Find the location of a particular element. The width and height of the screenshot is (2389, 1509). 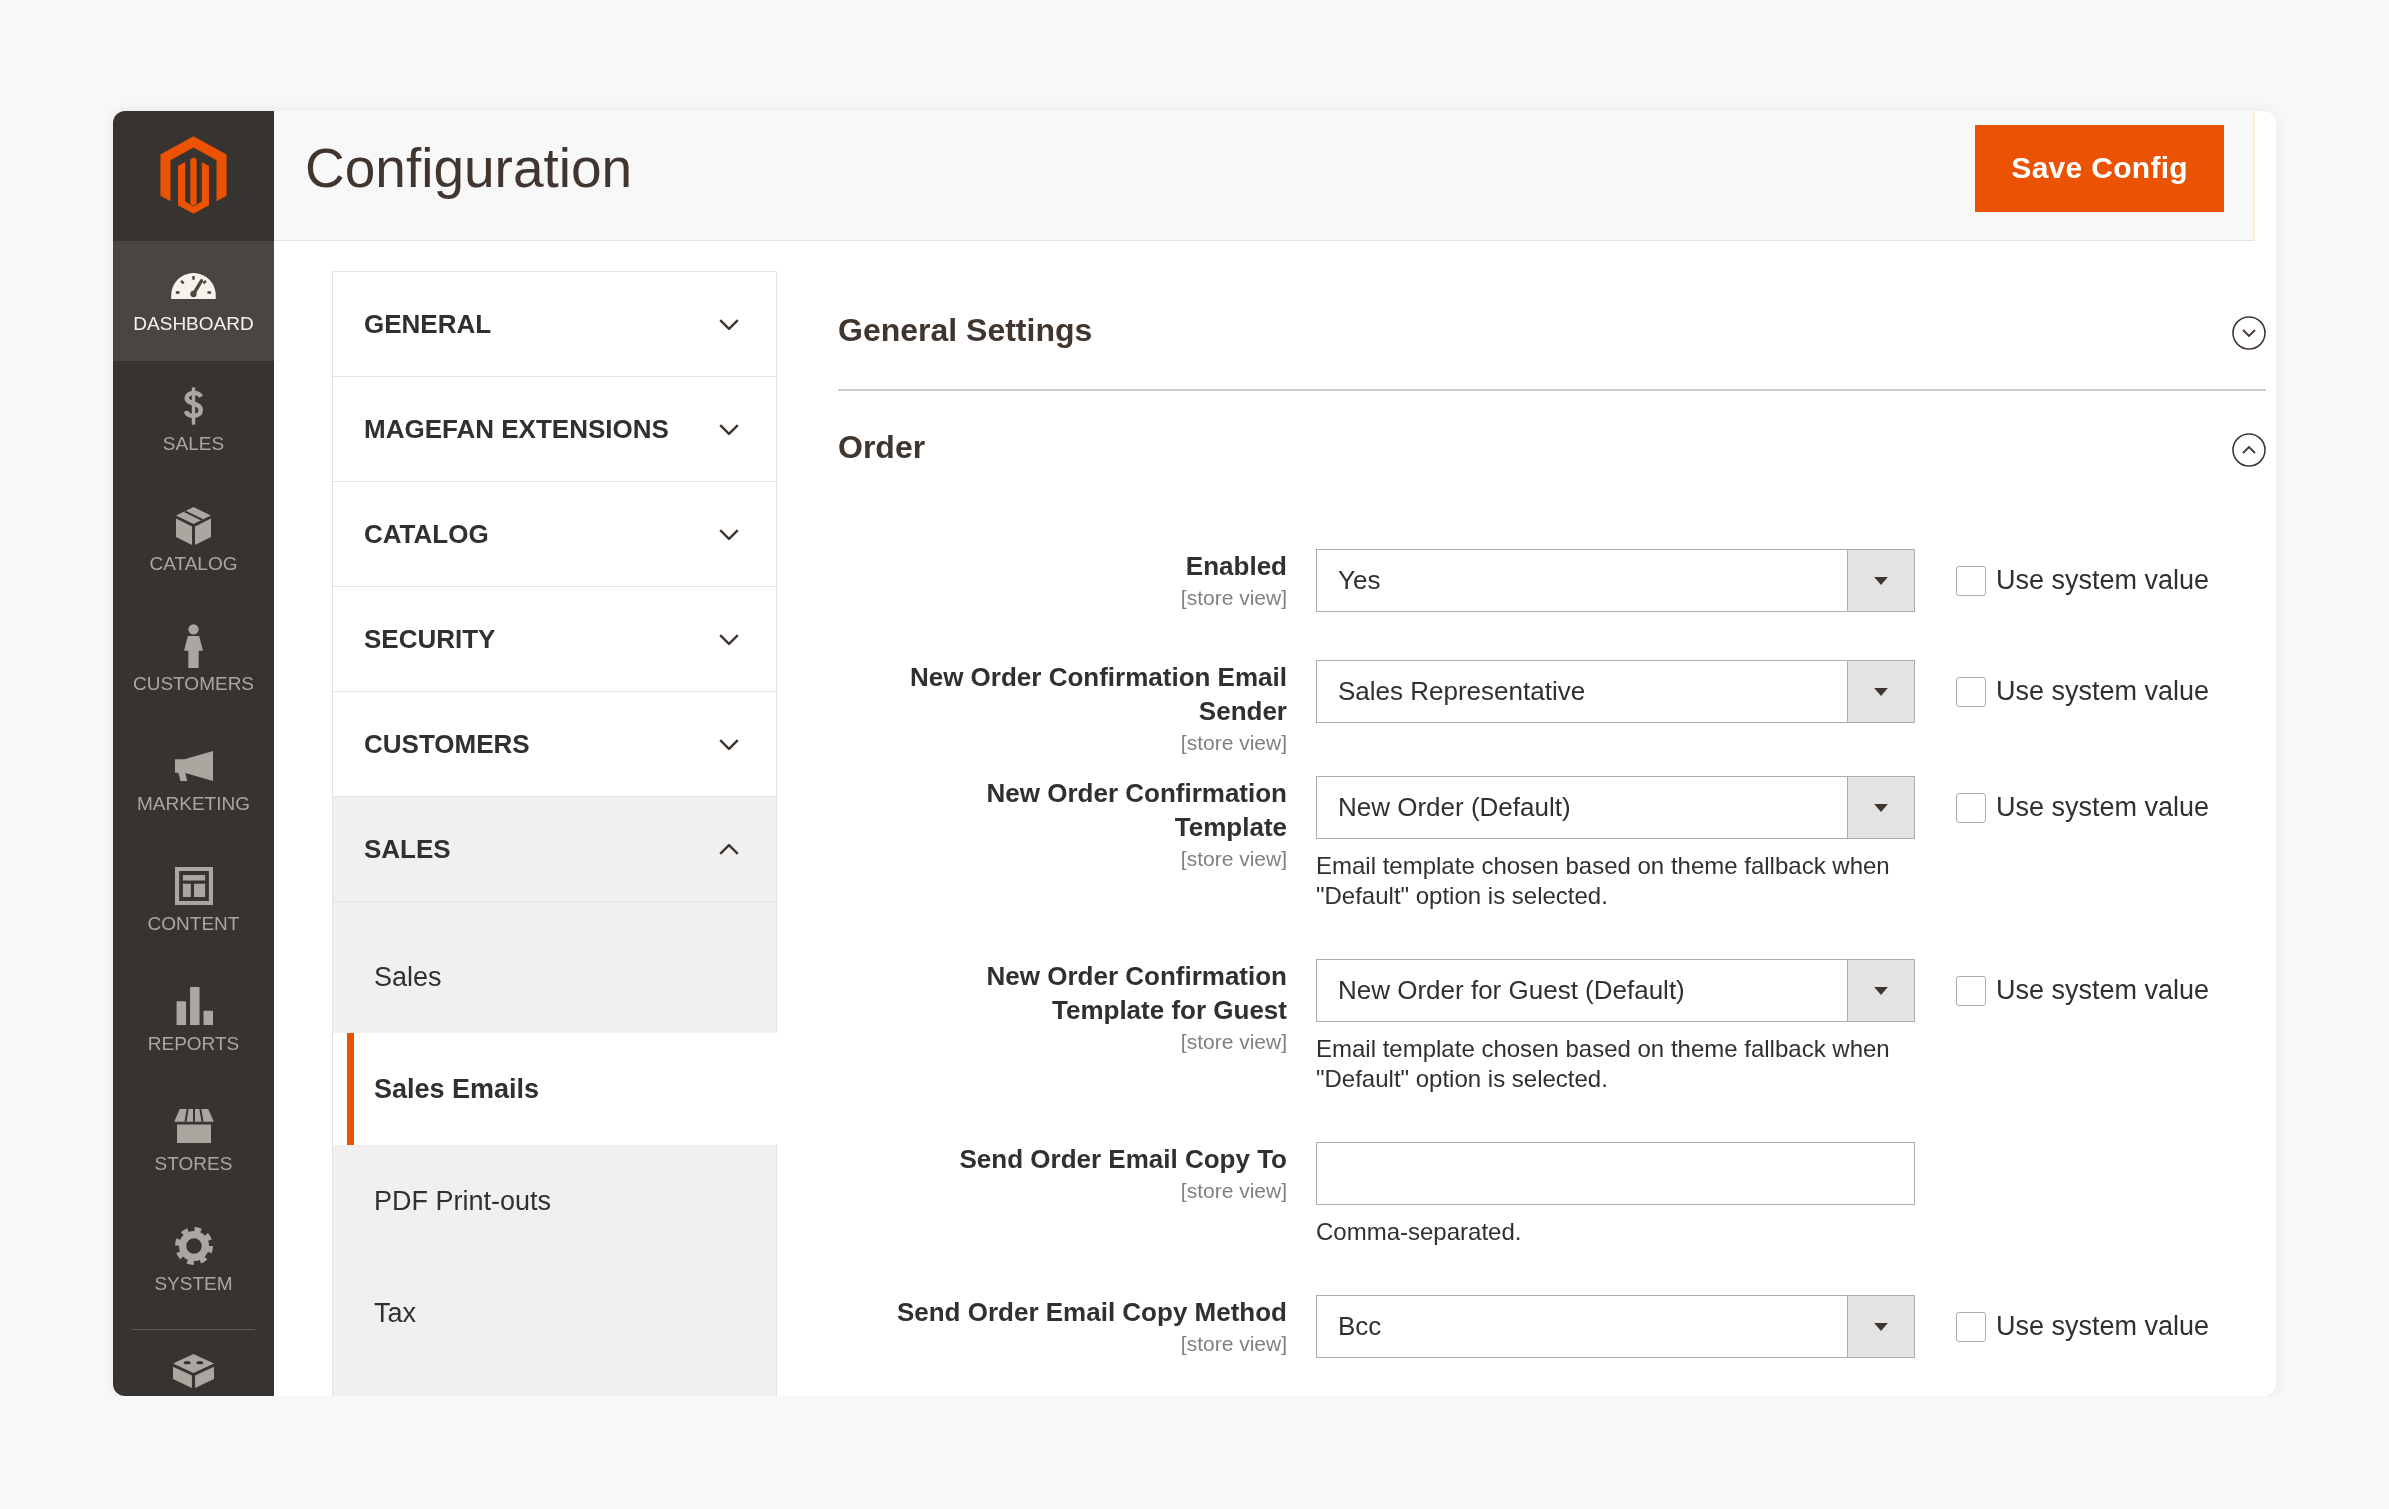

input-field is located at coordinates (1615, 1173).